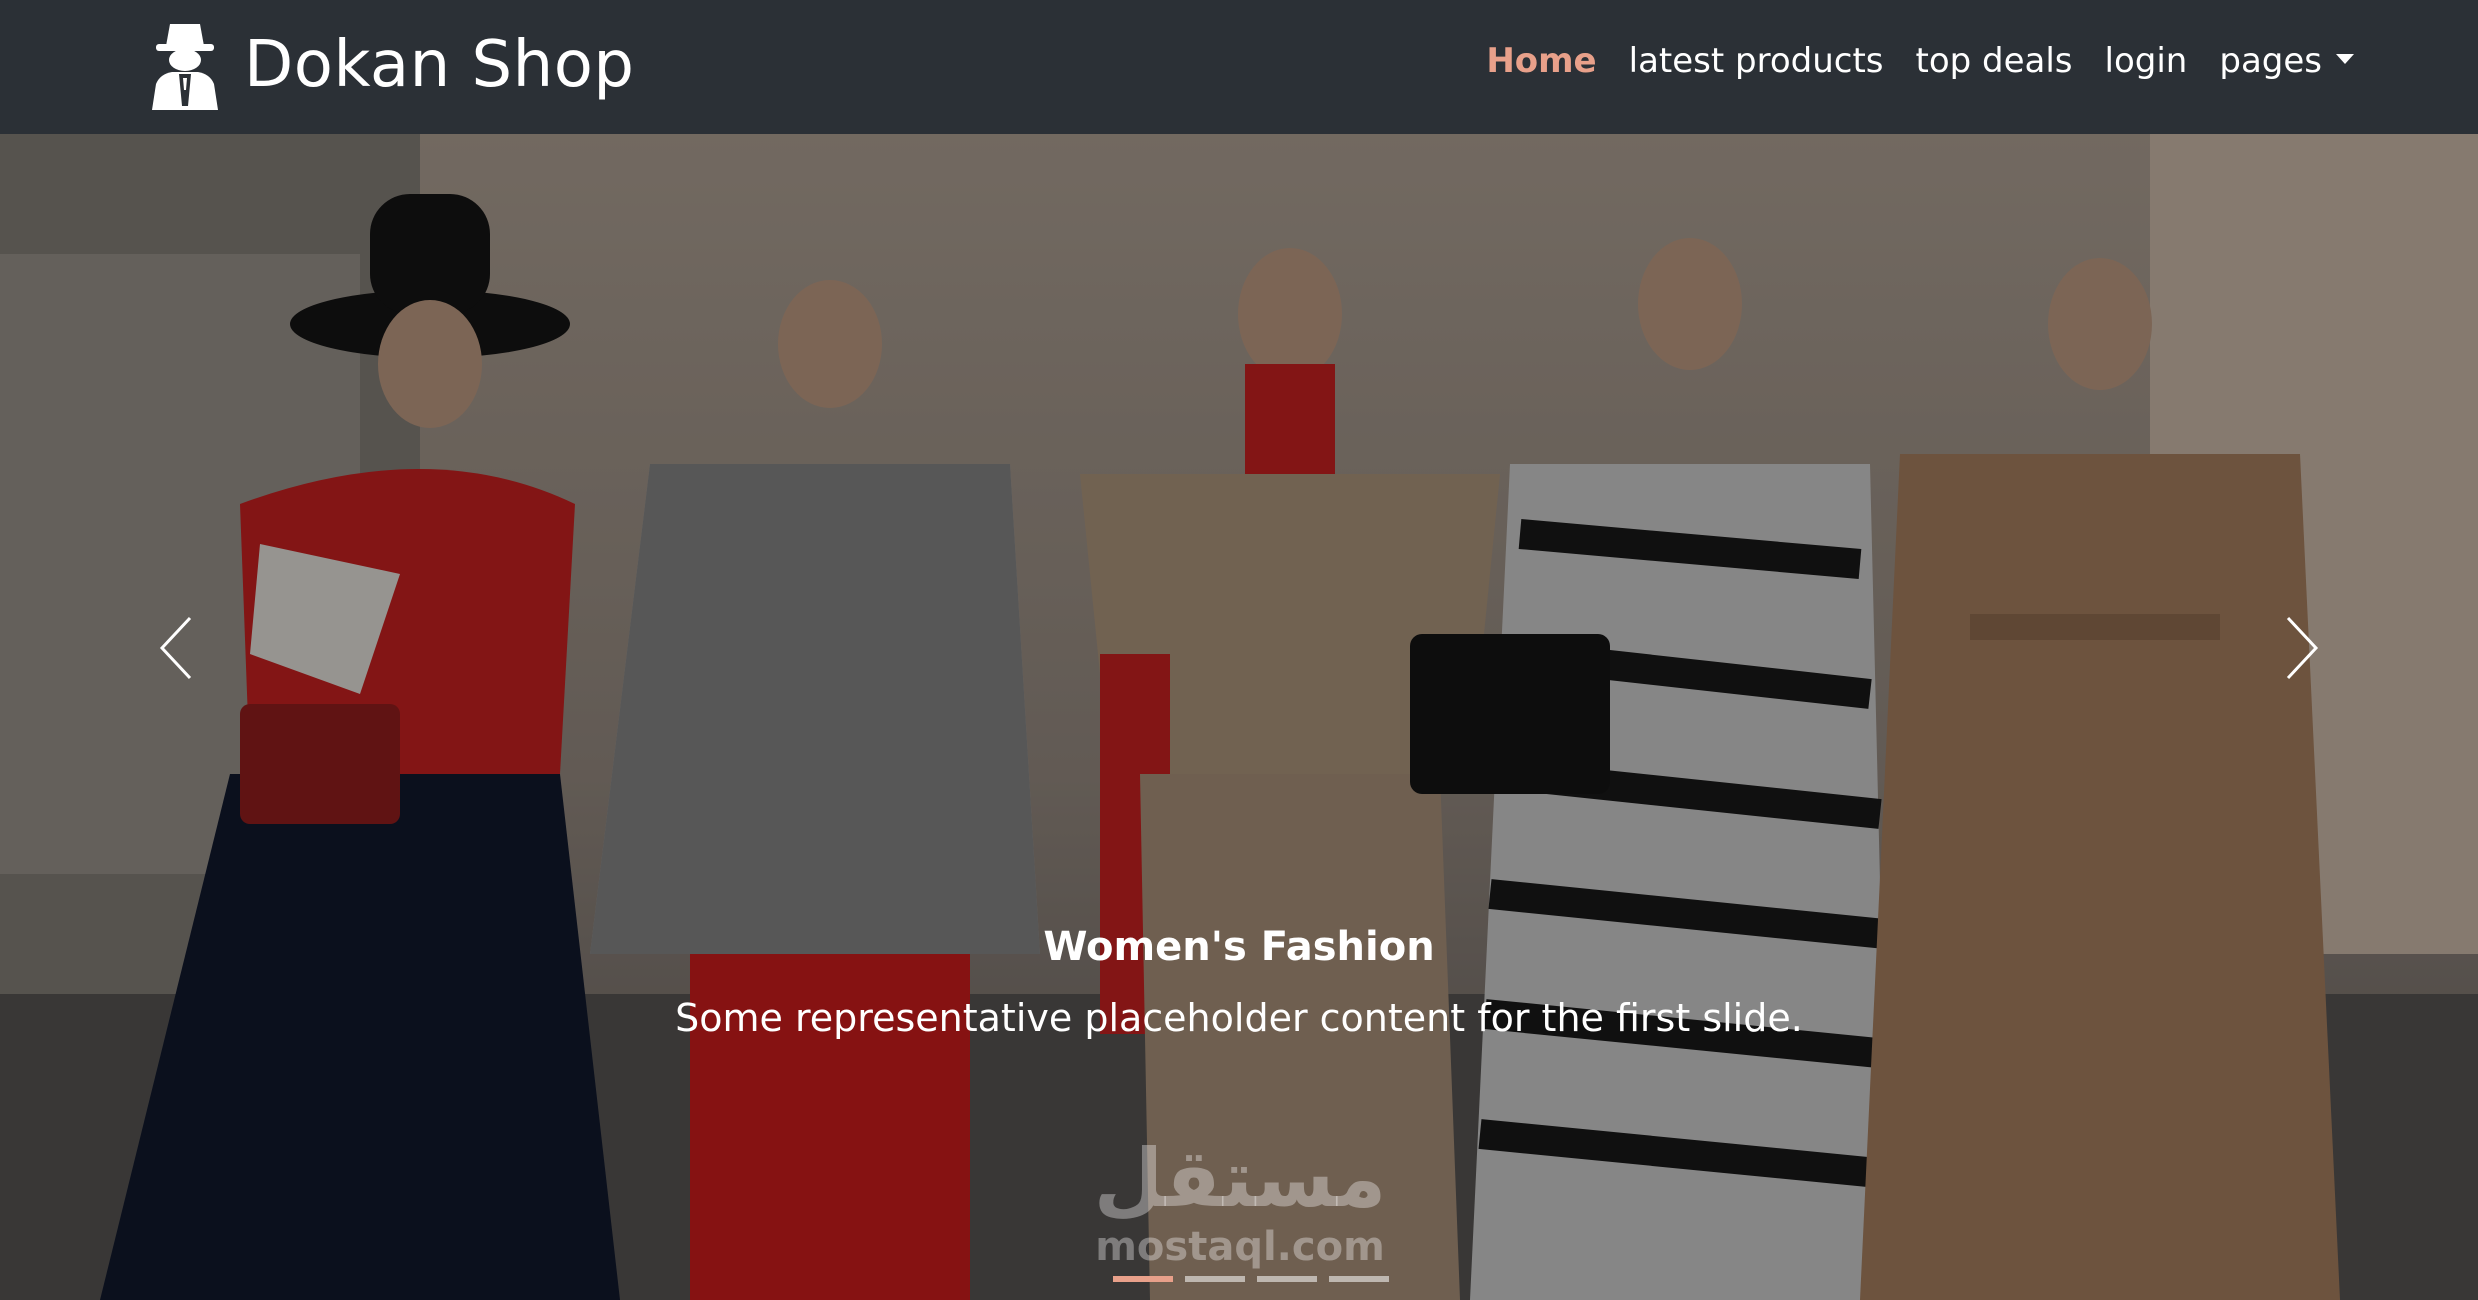 The width and height of the screenshot is (2478, 1300). Describe the element at coordinates (439, 65) in the screenshot. I see `brand-name: Dokan Shop` at that location.